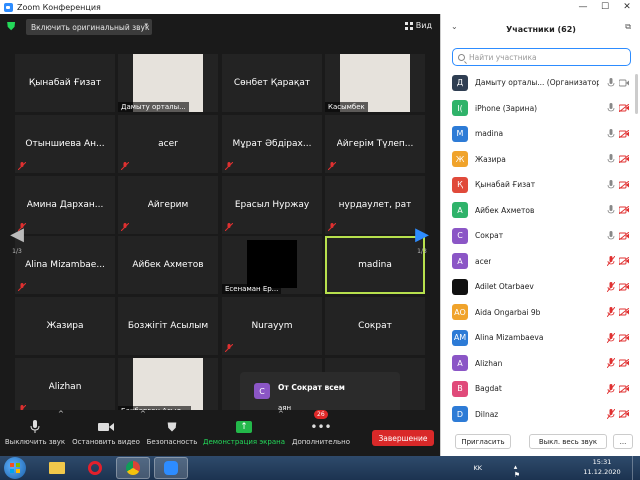 The height and width of the screenshot is (480, 640). I want to click on participant-row: D Dilnaz, so click(540, 415).